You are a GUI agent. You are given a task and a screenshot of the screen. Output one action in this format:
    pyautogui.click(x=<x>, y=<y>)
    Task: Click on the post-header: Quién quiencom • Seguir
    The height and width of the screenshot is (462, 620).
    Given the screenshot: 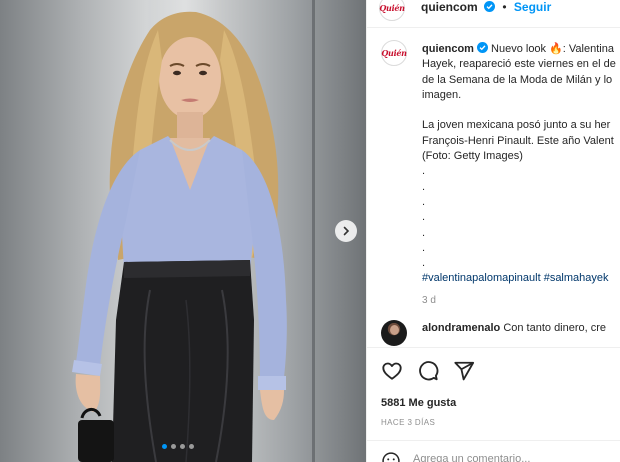 What is the action you would take?
    pyautogui.click(x=493, y=14)
    